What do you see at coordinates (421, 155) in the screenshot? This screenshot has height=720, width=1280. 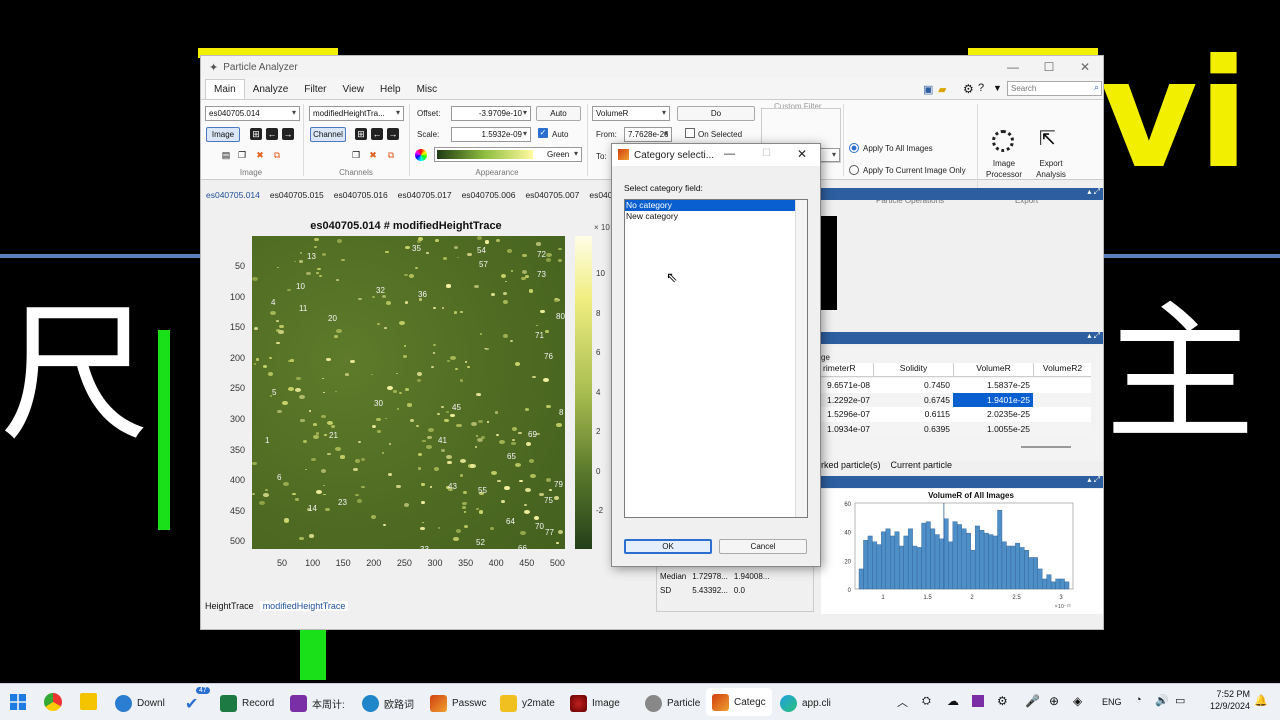 I see `color-wheel-icon` at bounding box center [421, 155].